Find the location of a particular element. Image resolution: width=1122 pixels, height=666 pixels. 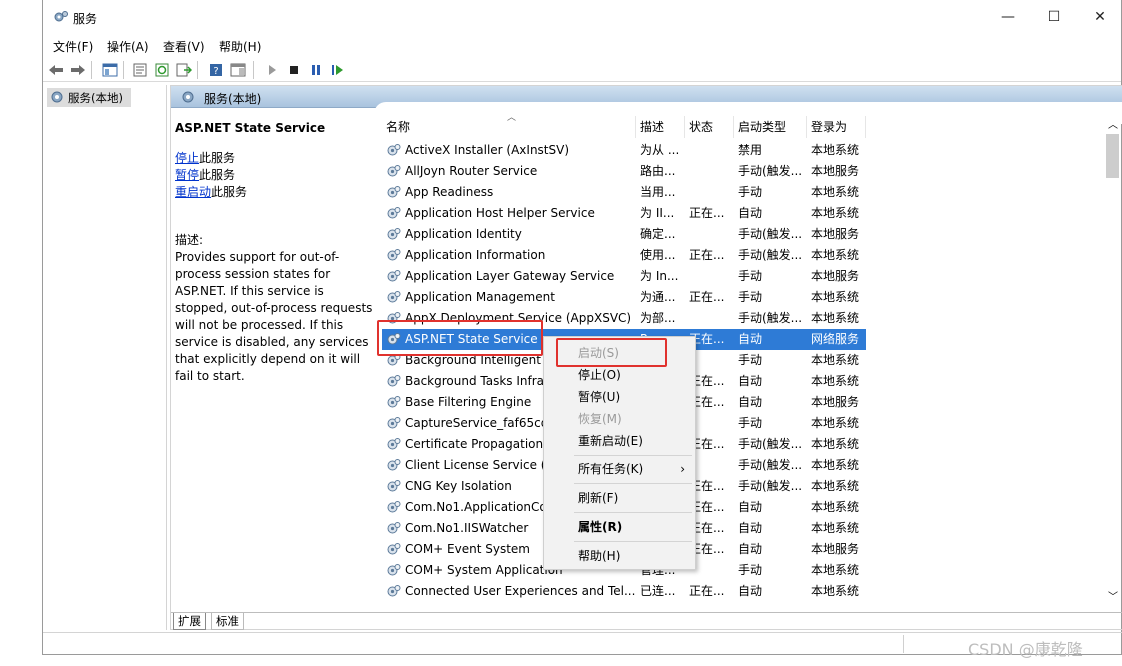

service-row: ActiveX Installer (AxInstSV) 为从 ... 禁用 本地系统 is located at coordinates (624, 150).